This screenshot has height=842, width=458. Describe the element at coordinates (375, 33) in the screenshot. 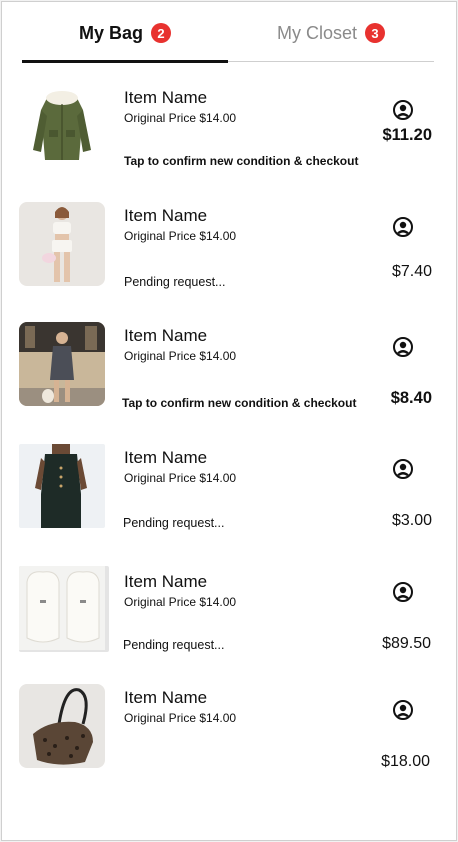

I see `tab-my-closet-badge: 3` at that location.